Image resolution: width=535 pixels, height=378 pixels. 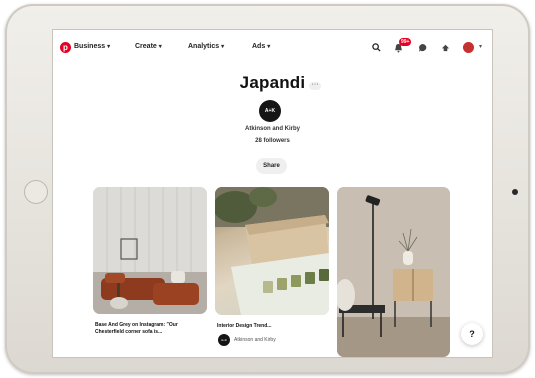 I want to click on nav-business: Business ▾, so click(x=92, y=46).